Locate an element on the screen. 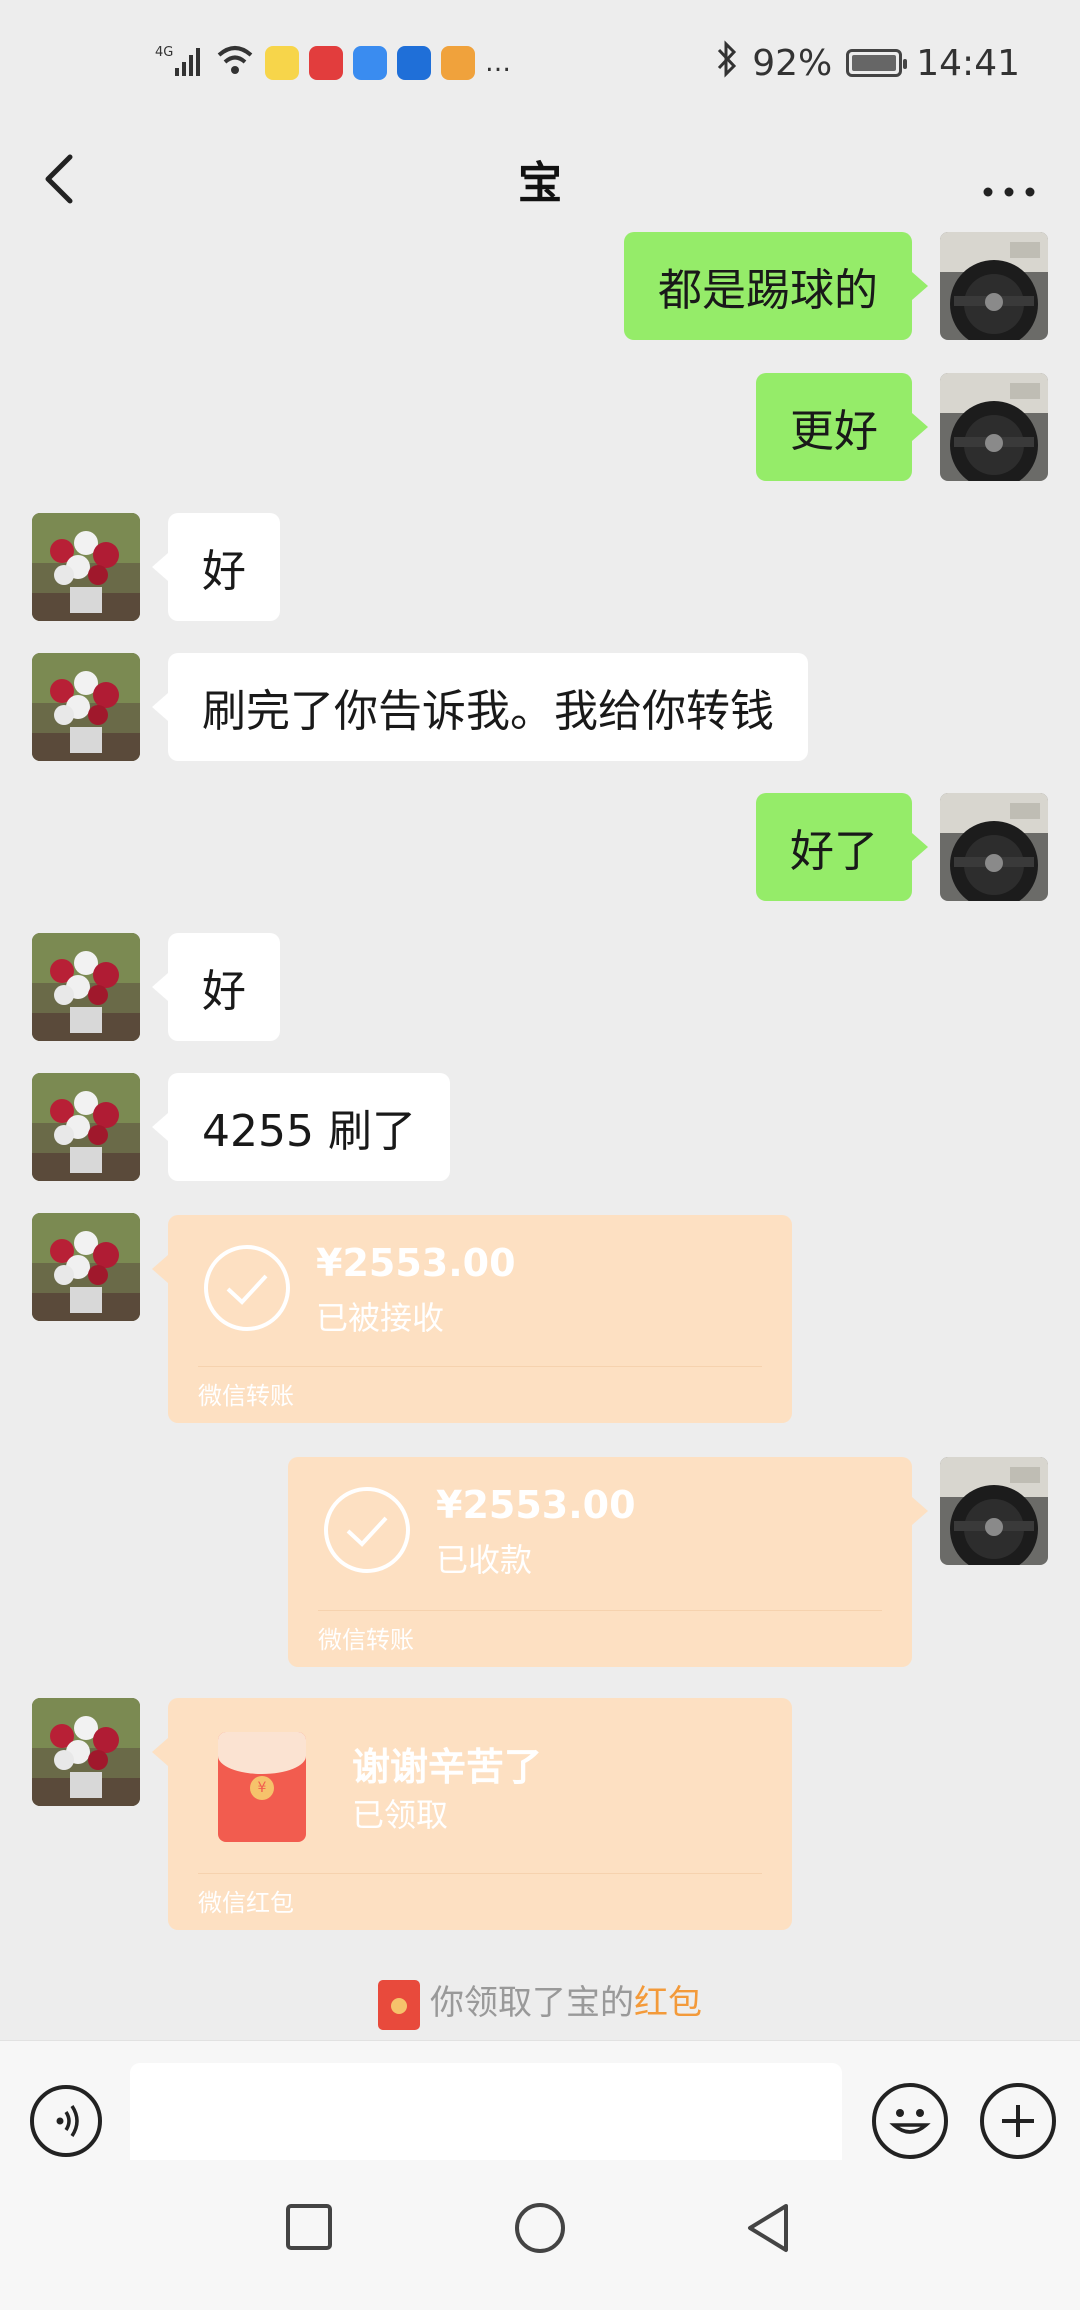  system-navigation-bar is located at coordinates (540, 2235).